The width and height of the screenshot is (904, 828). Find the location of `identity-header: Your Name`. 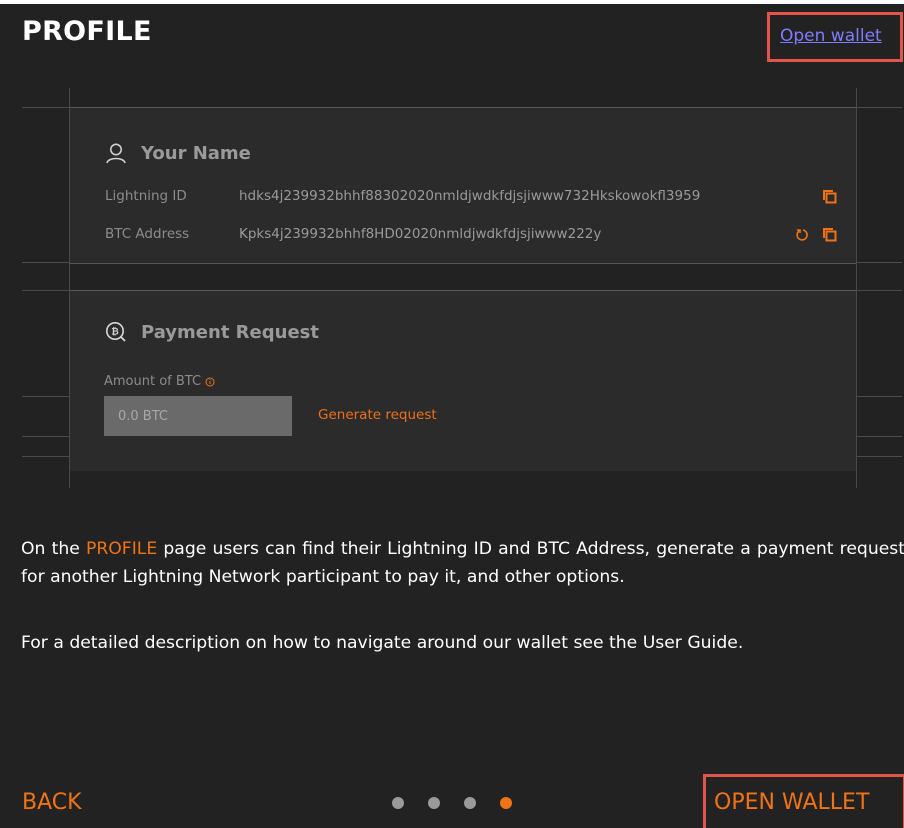

identity-header: Your Name is located at coordinates (178, 153).